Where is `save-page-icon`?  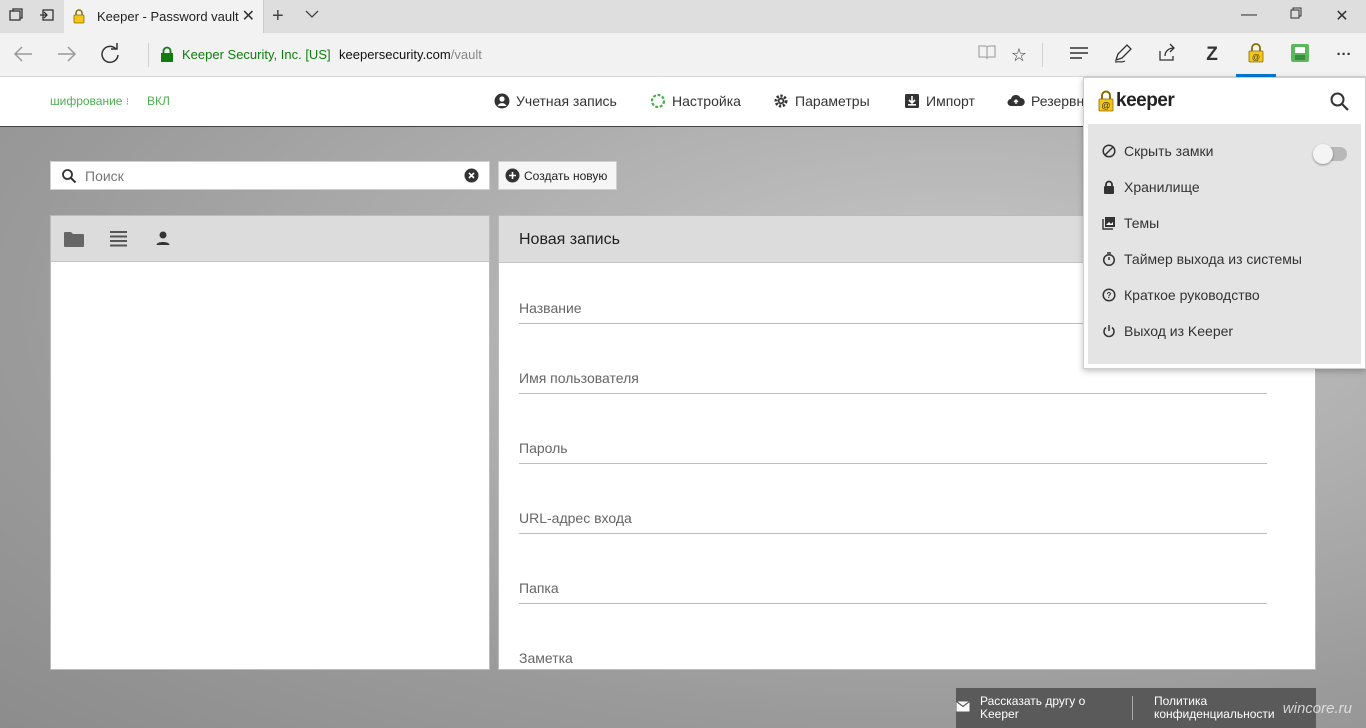 save-page-icon is located at coordinates (1300, 55).